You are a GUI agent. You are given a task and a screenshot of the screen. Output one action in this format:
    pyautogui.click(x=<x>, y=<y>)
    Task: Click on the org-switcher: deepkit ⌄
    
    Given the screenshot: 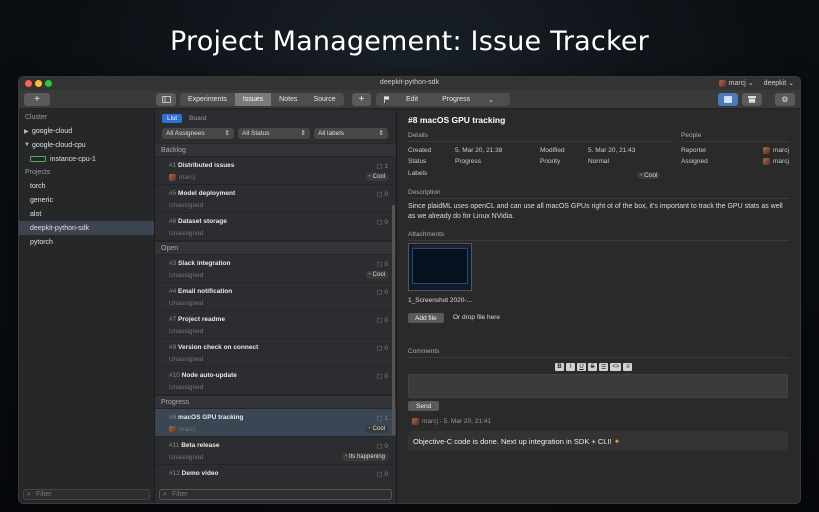 What is the action you would take?
    pyautogui.click(x=779, y=83)
    